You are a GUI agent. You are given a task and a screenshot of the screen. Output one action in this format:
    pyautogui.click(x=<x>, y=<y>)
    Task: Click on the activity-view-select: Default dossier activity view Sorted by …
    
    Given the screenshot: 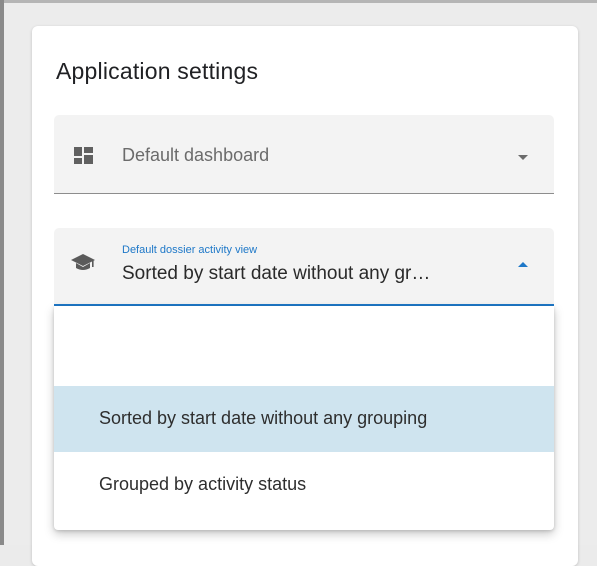 What is the action you would take?
    pyautogui.click(x=304, y=267)
    